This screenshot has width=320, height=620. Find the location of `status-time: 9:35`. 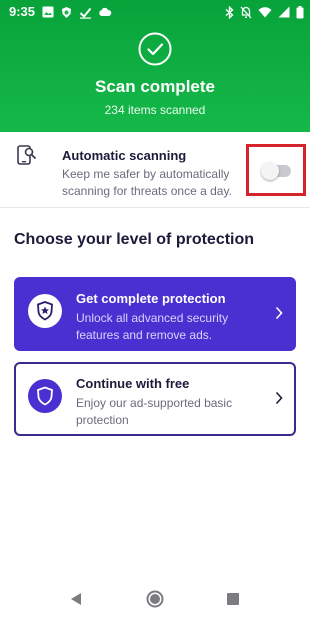

status-time: 9:35 is located at coordinates (22, 11).